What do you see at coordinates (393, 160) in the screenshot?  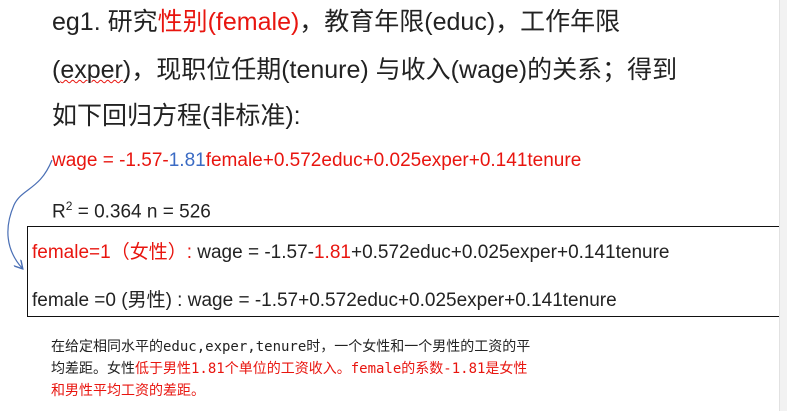 I see `equation-rest: female+0.572educ+0.025exper+0.141tenure` at bounding box center [393, 160].